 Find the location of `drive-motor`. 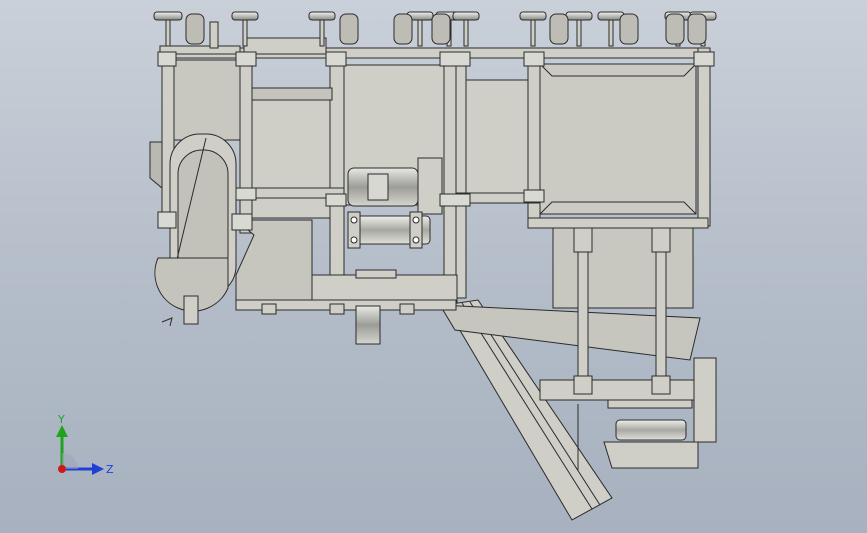

drive-motor is located at coordinates (395, 203).